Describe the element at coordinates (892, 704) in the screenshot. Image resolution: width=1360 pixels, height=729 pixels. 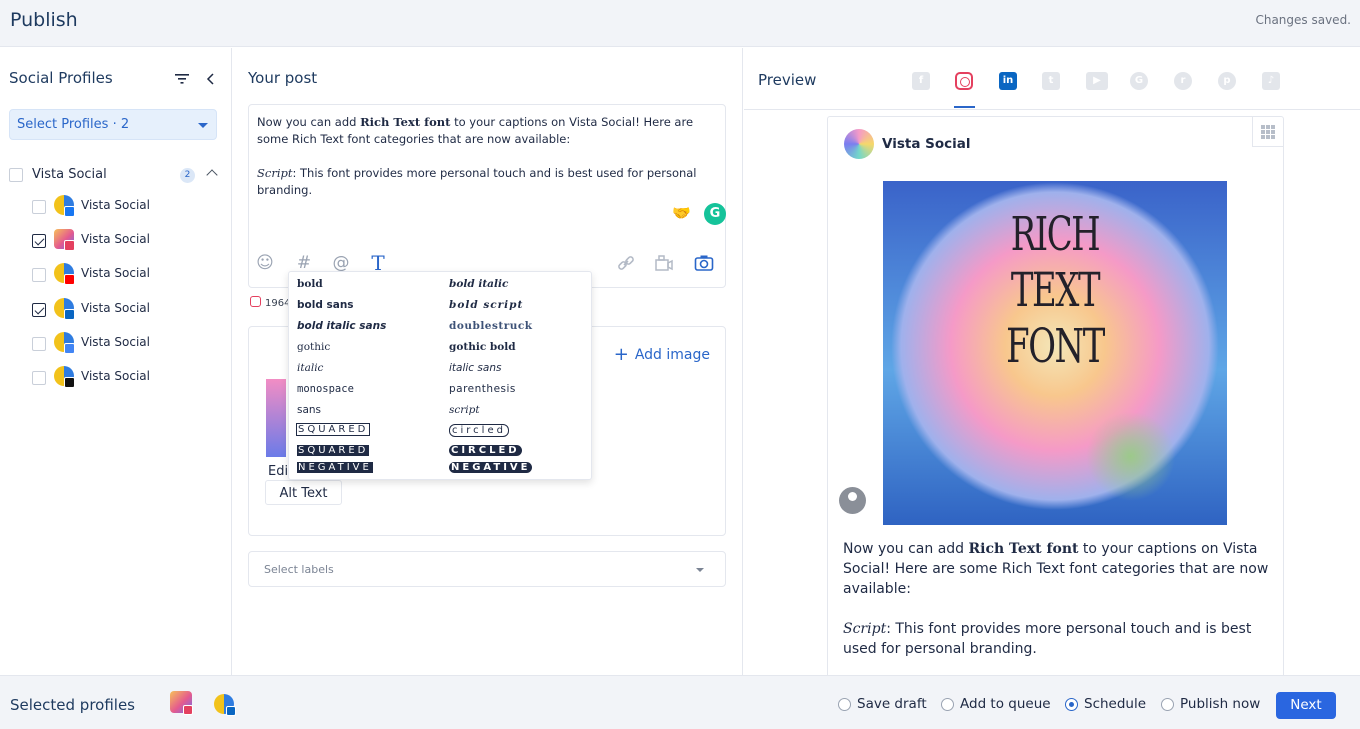
I see `save-draft-label: Save draft` at that location.